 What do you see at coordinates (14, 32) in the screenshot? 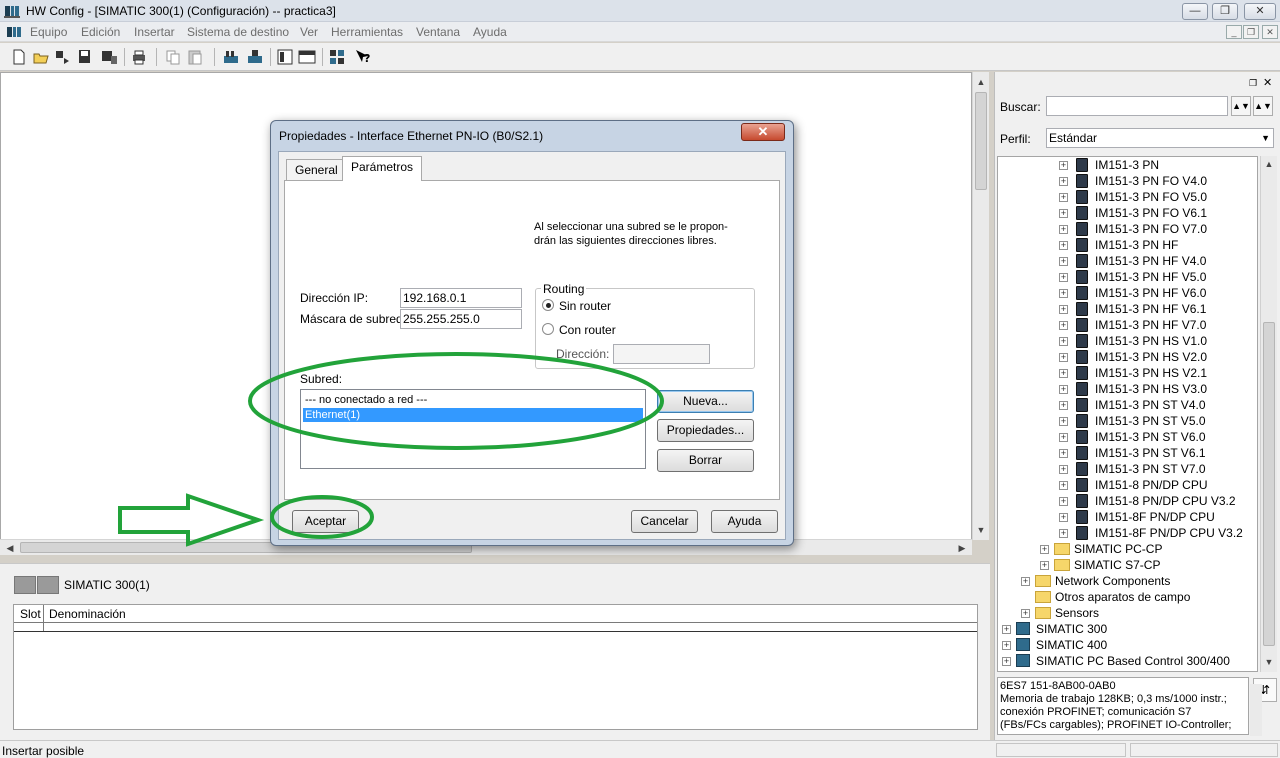
I see `mdi-doc-icon` at bounding box center [14, 32].